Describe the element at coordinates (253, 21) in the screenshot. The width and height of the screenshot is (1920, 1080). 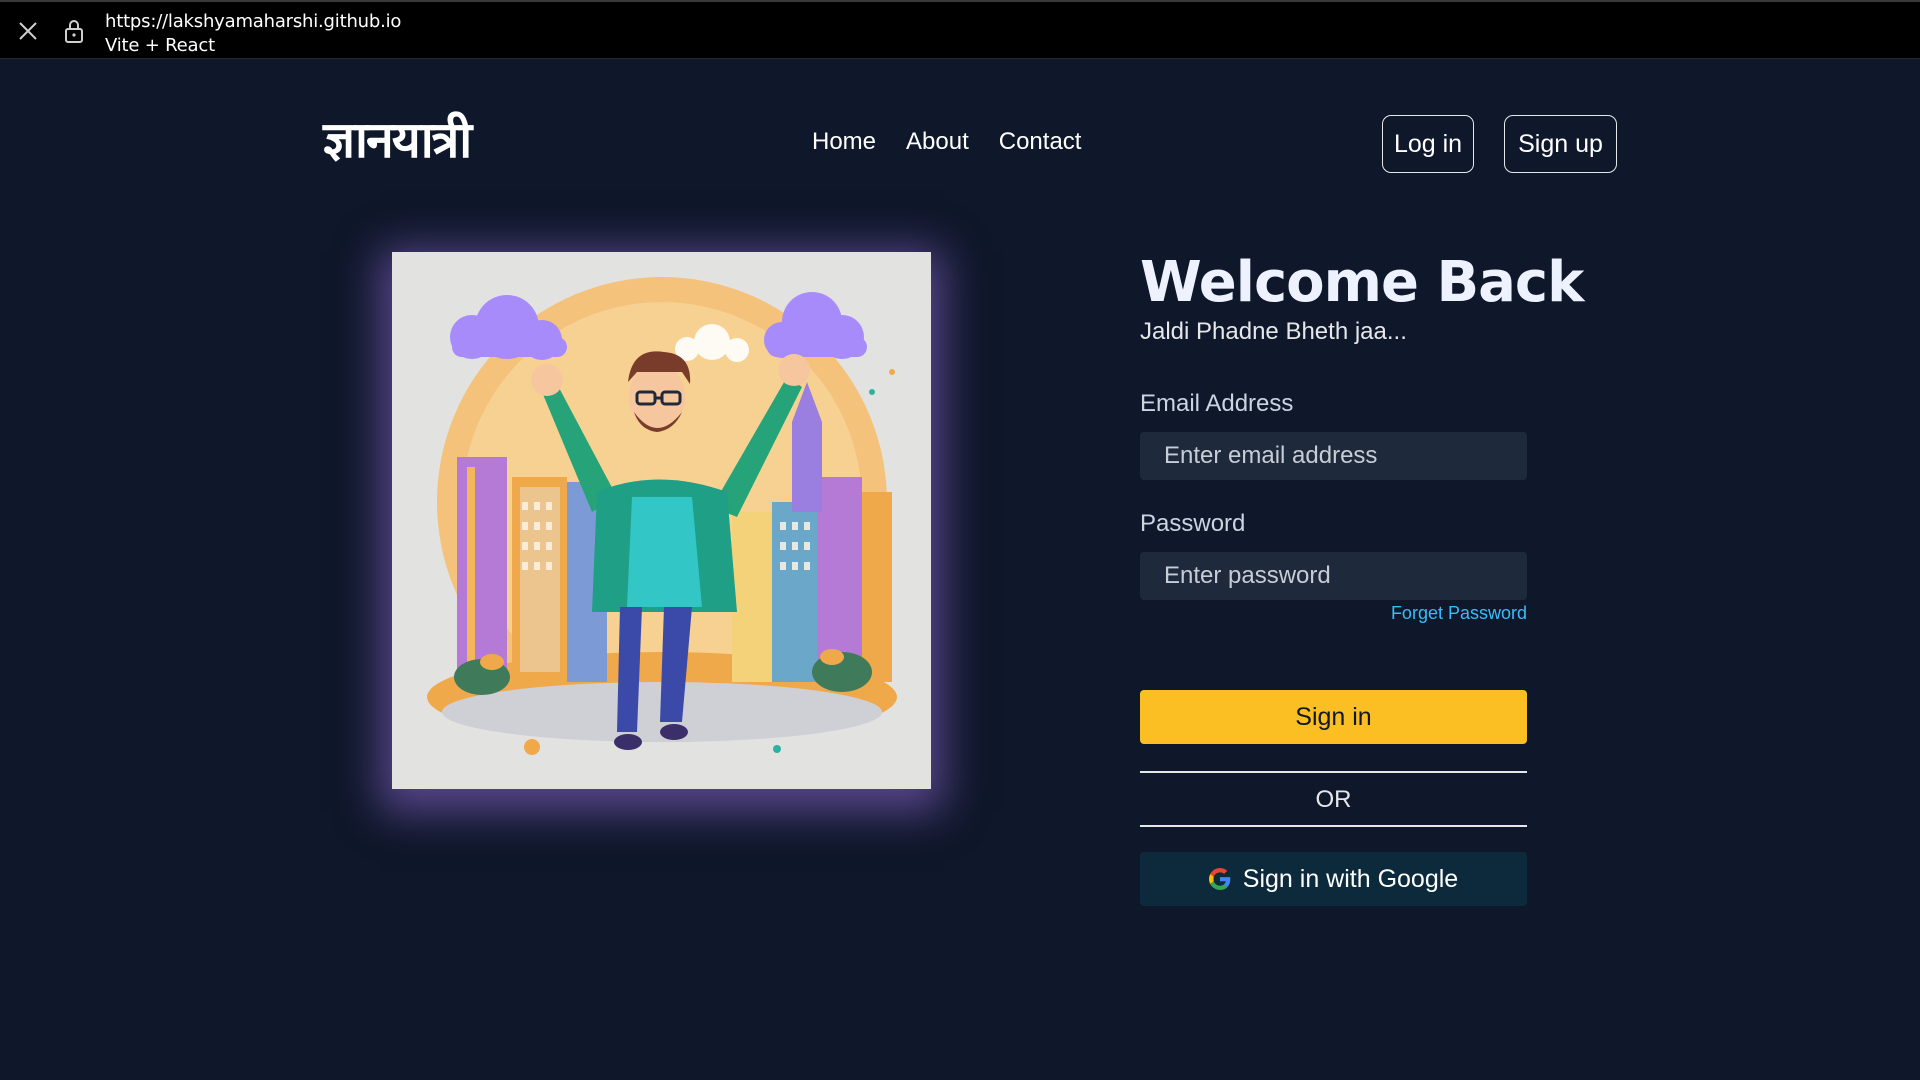
I see `browser-url: https://lakshyamaharshi.github.io` at that location.